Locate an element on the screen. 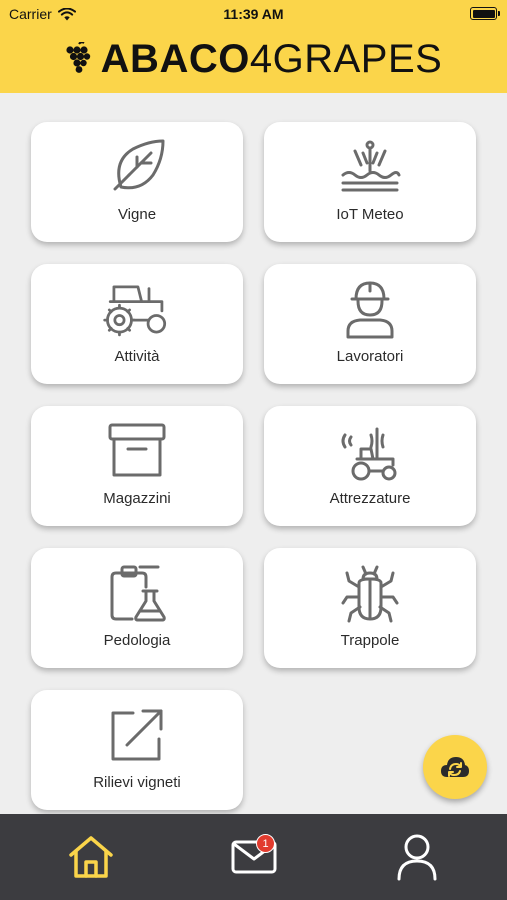 Image resolution: width=507 pixels, height=900 pixels. brand-logo: ABACO4GRAPES is located at coordinates (253, 59).